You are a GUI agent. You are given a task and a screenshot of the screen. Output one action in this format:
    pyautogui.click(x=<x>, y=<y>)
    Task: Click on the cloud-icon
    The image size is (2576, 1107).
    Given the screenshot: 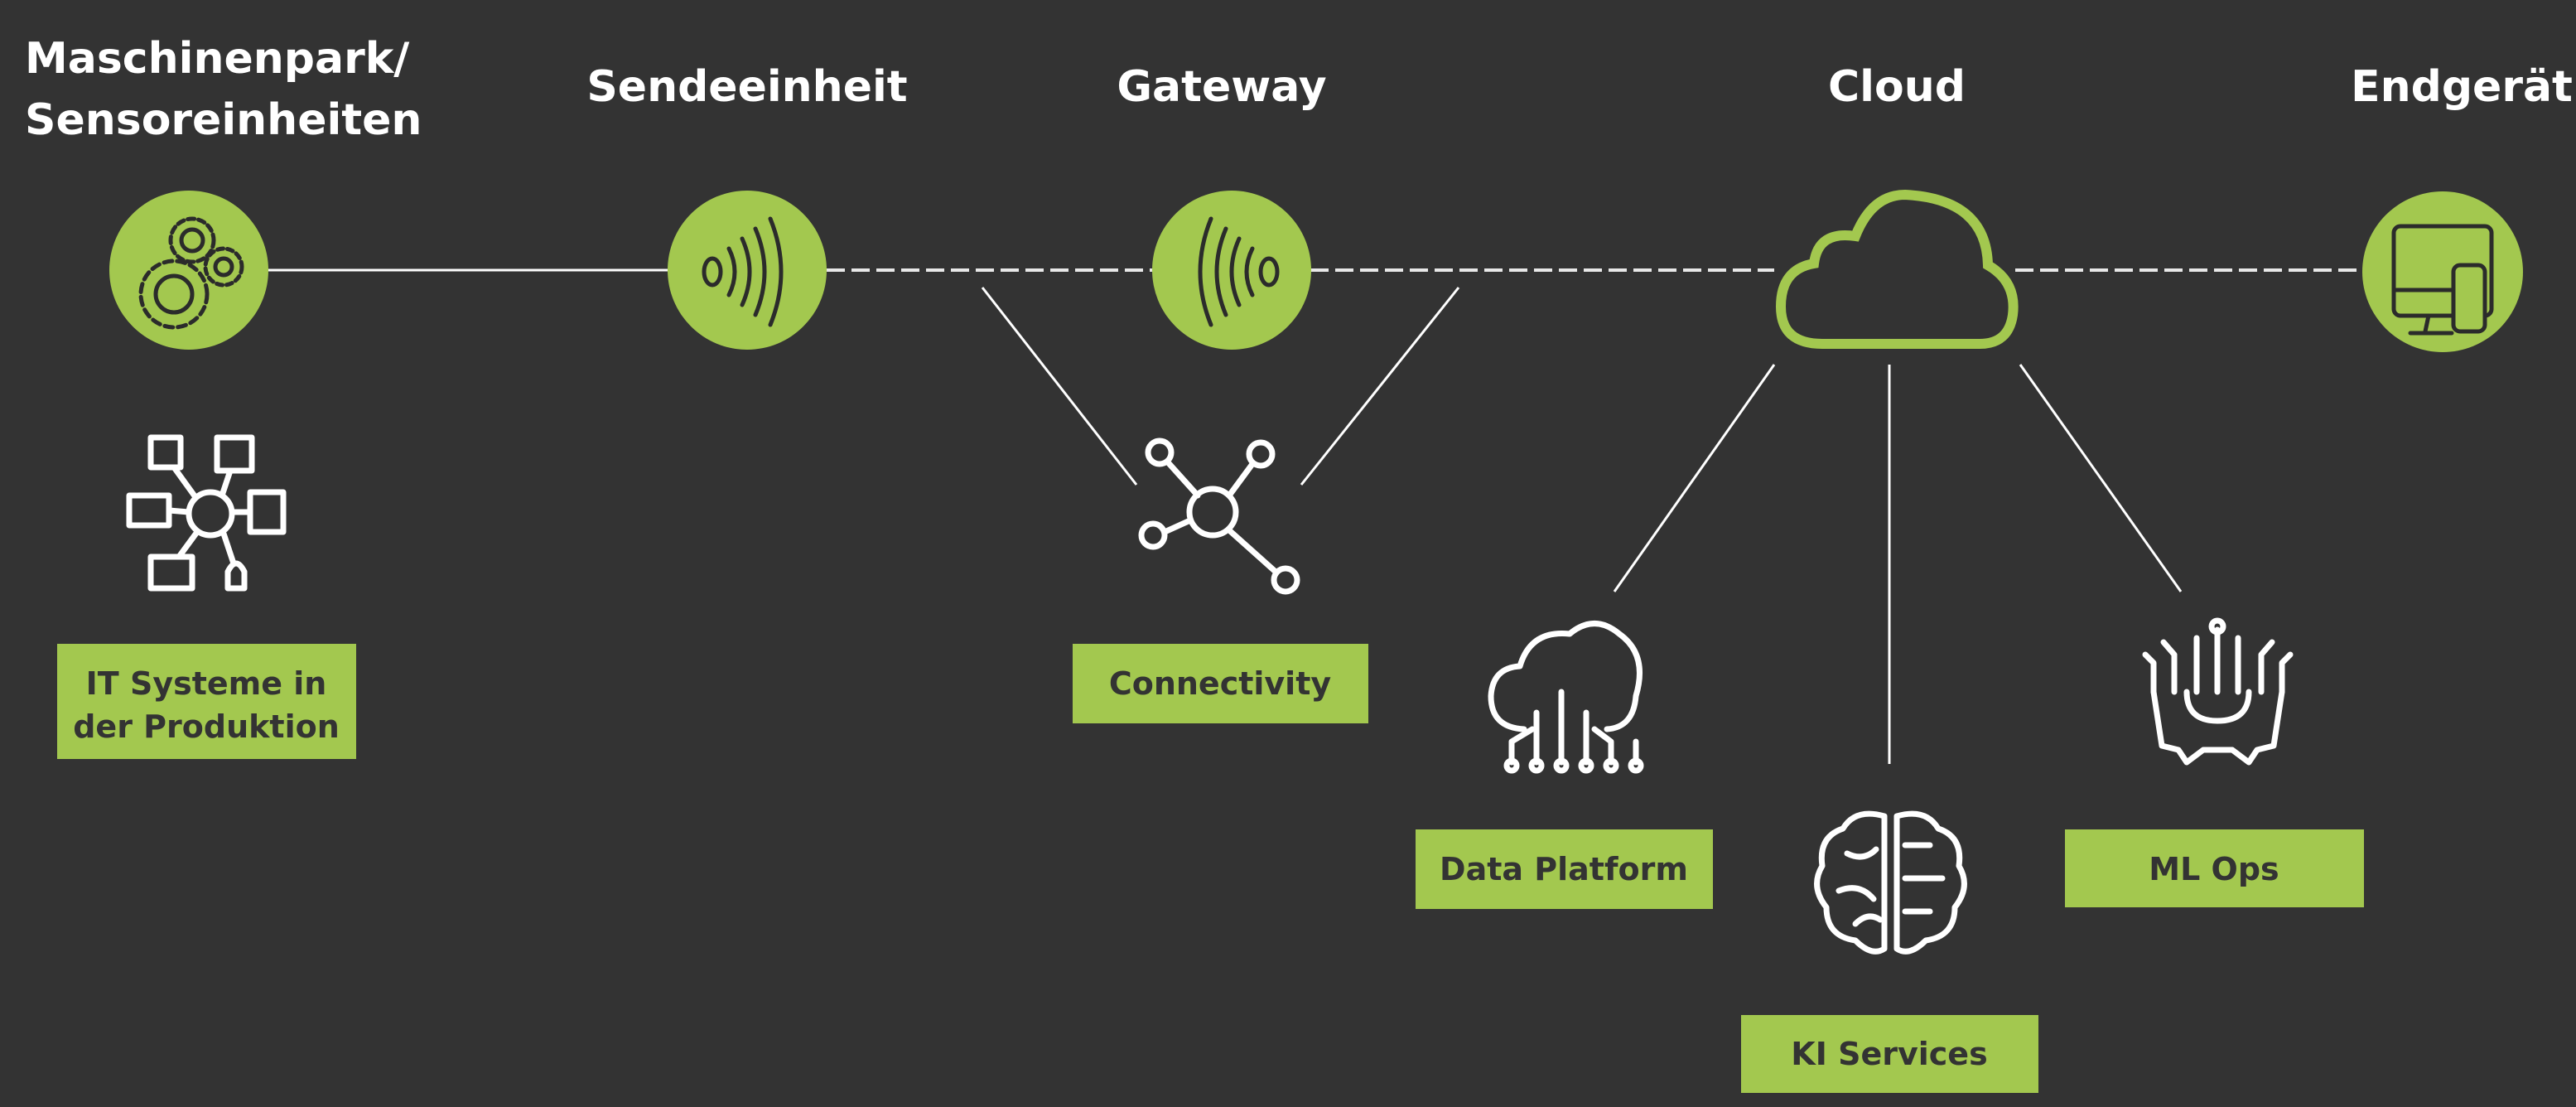 What is the action you would take?
    pyautogui.click(x=1897, y=269)
    